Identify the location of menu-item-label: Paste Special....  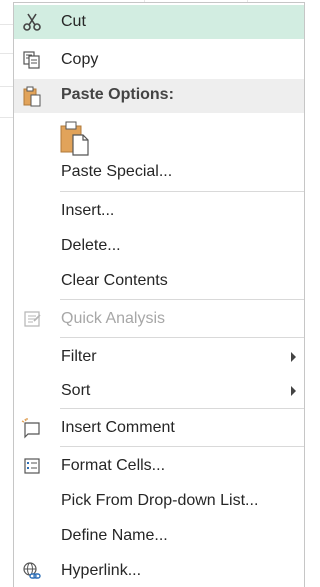
(117, 171).